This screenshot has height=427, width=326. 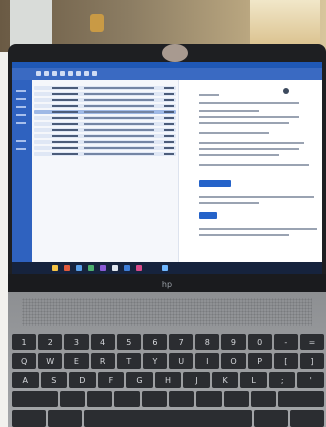 I want to click on key: ;, so click(x=282, y=380).